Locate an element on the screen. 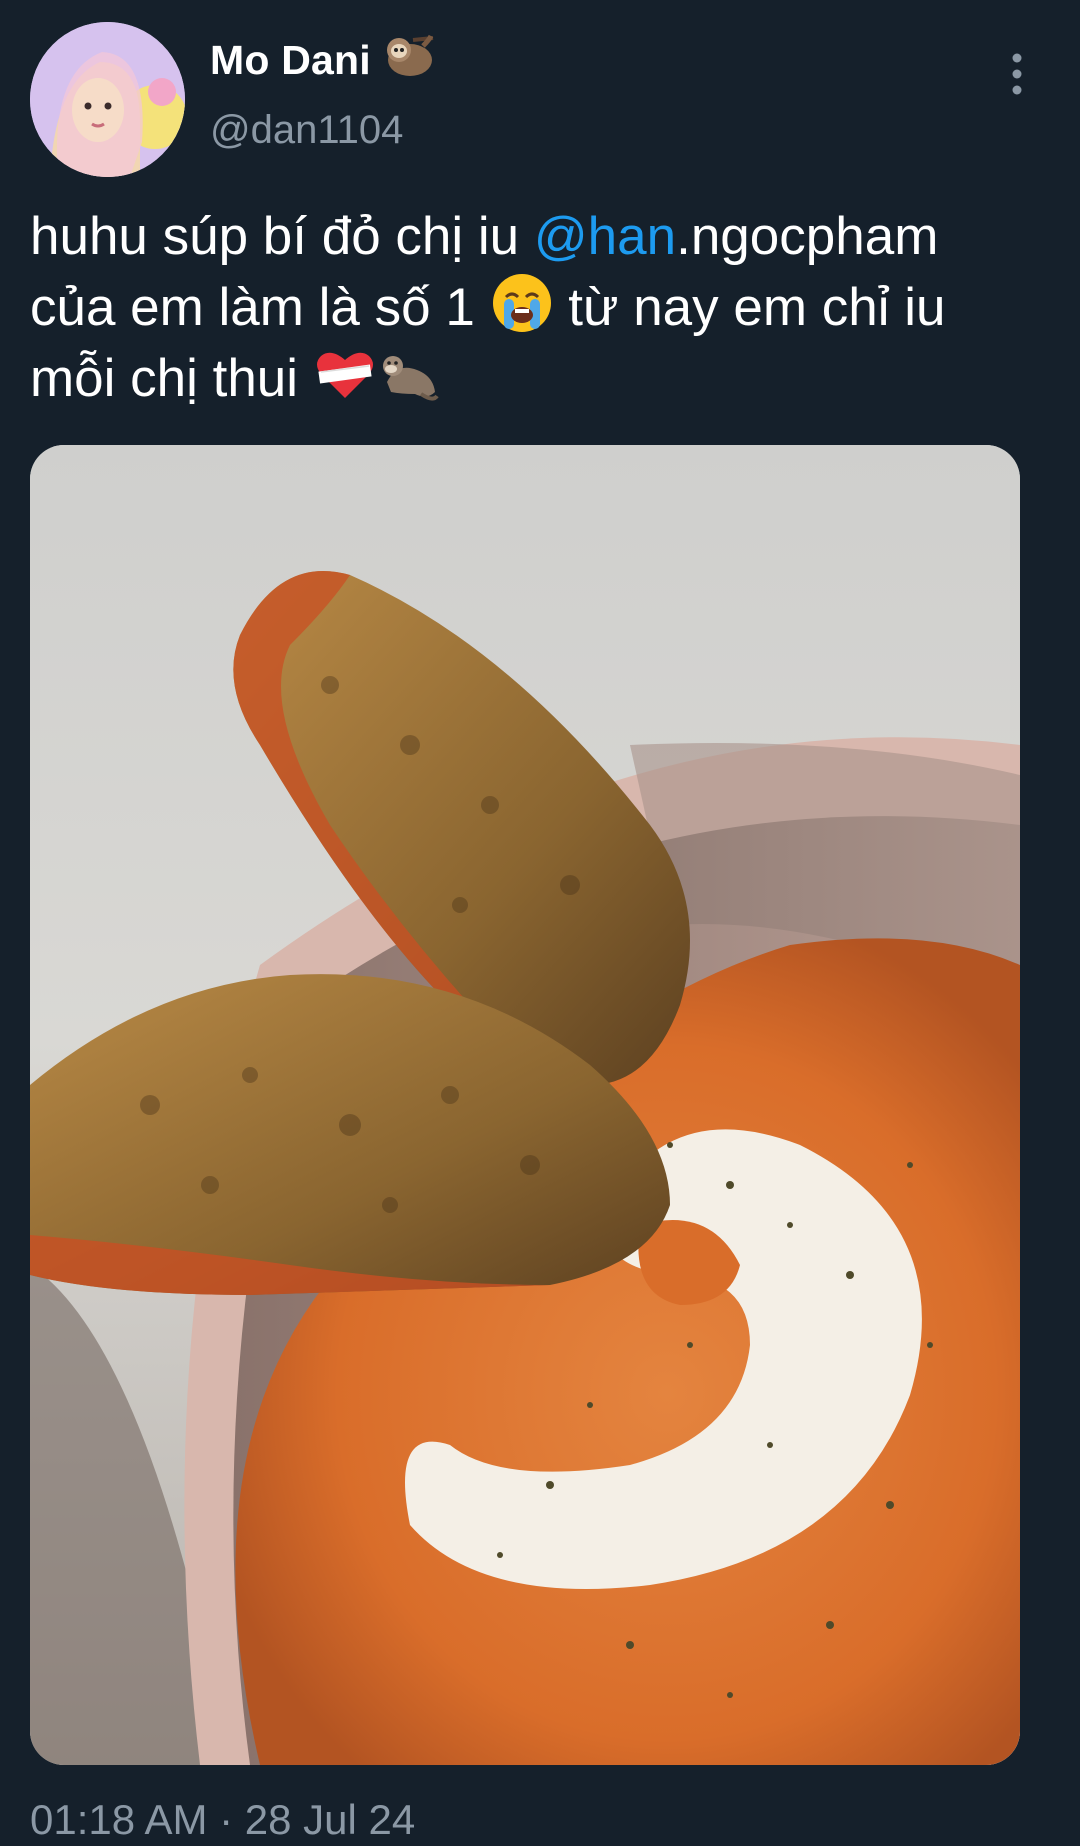 This screenshot has width=1080, height=1846. tweet-line-2: của em làm là số 1 từ nay em chỉ iu is located at coordinates (545, 306).